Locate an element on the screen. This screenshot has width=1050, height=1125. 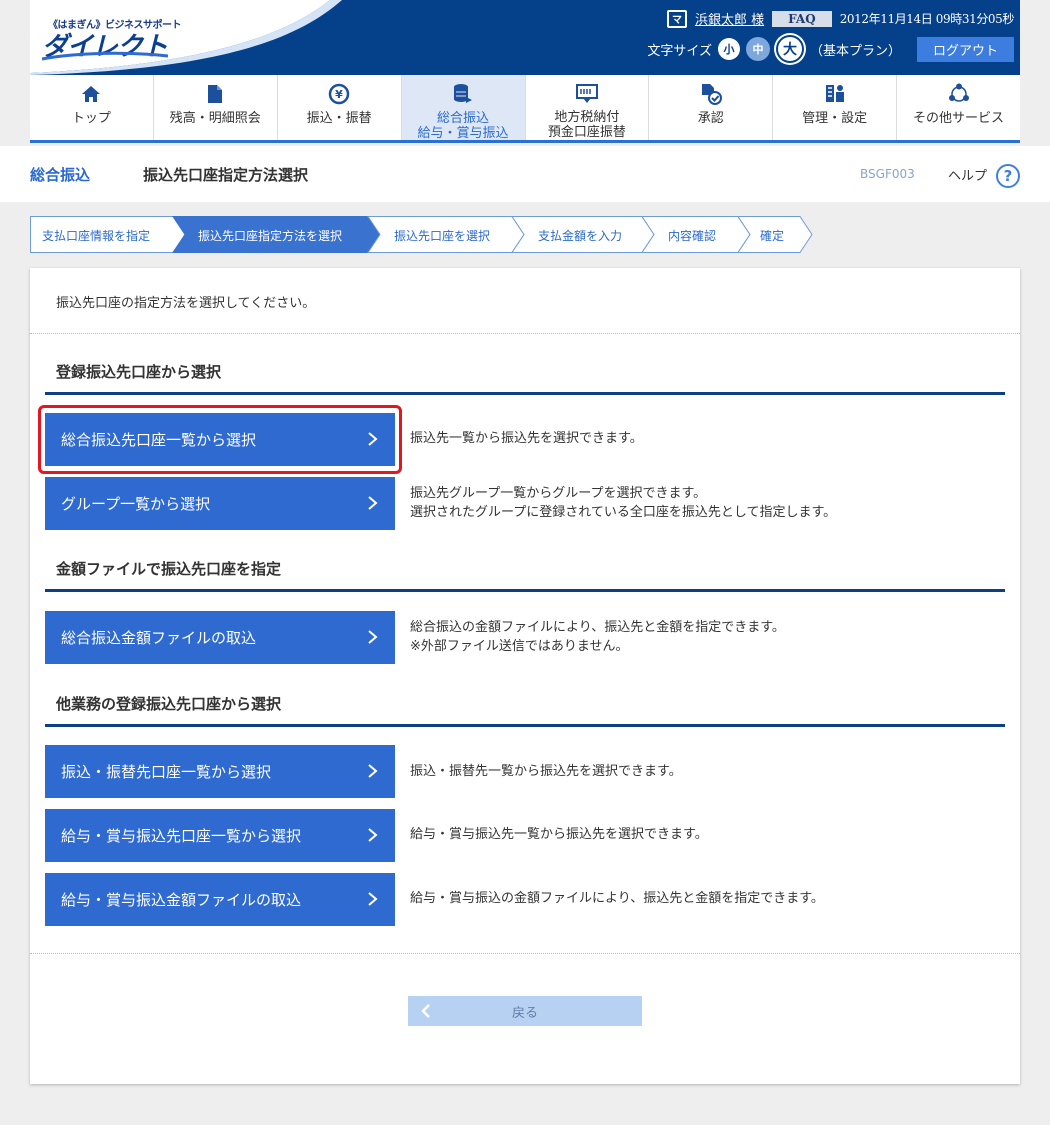
button-description: 振込先一覧から振込先を選択できます。 is located at coordinates (526, 438).